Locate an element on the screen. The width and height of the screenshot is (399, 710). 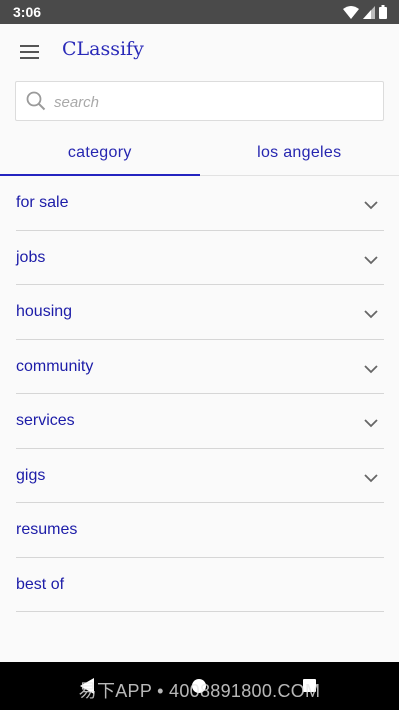
menu-icon is located at coordinates (35, 52).